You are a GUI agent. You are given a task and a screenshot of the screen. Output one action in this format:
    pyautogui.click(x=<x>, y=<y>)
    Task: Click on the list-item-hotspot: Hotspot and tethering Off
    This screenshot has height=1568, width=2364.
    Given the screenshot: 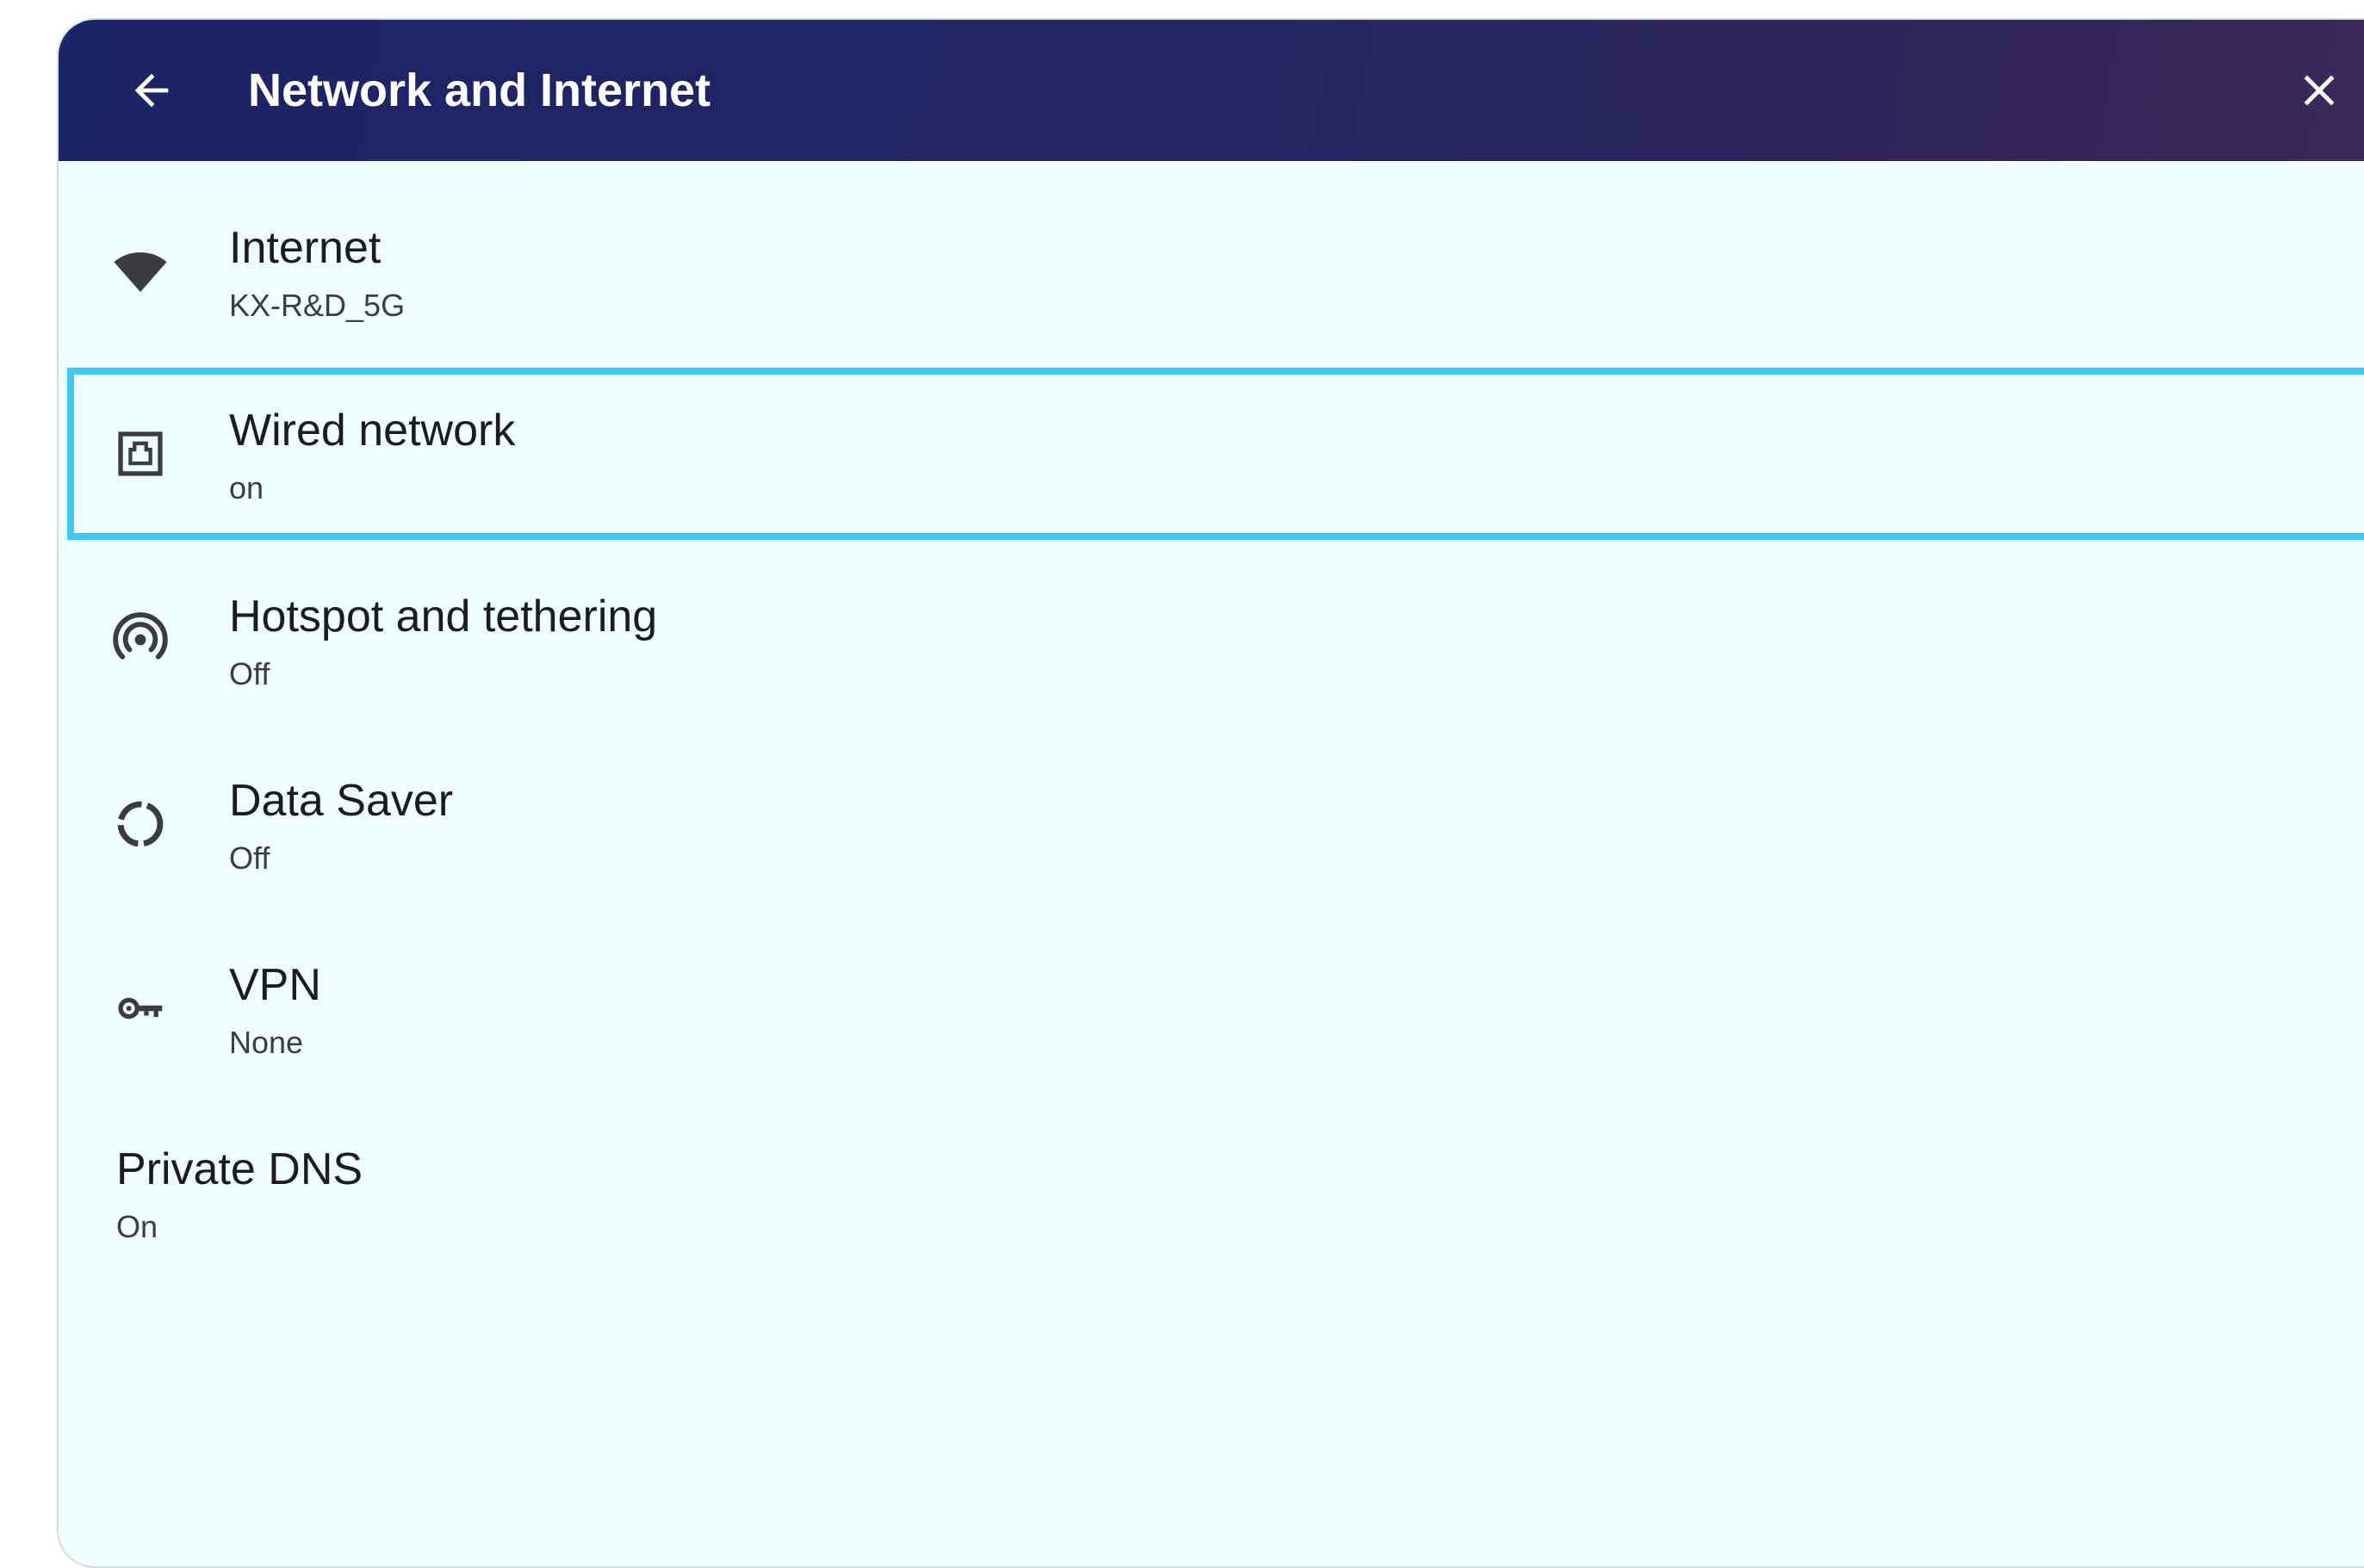 What is the action you would take?
    pyautogui.click(x=1215, y=640)
    